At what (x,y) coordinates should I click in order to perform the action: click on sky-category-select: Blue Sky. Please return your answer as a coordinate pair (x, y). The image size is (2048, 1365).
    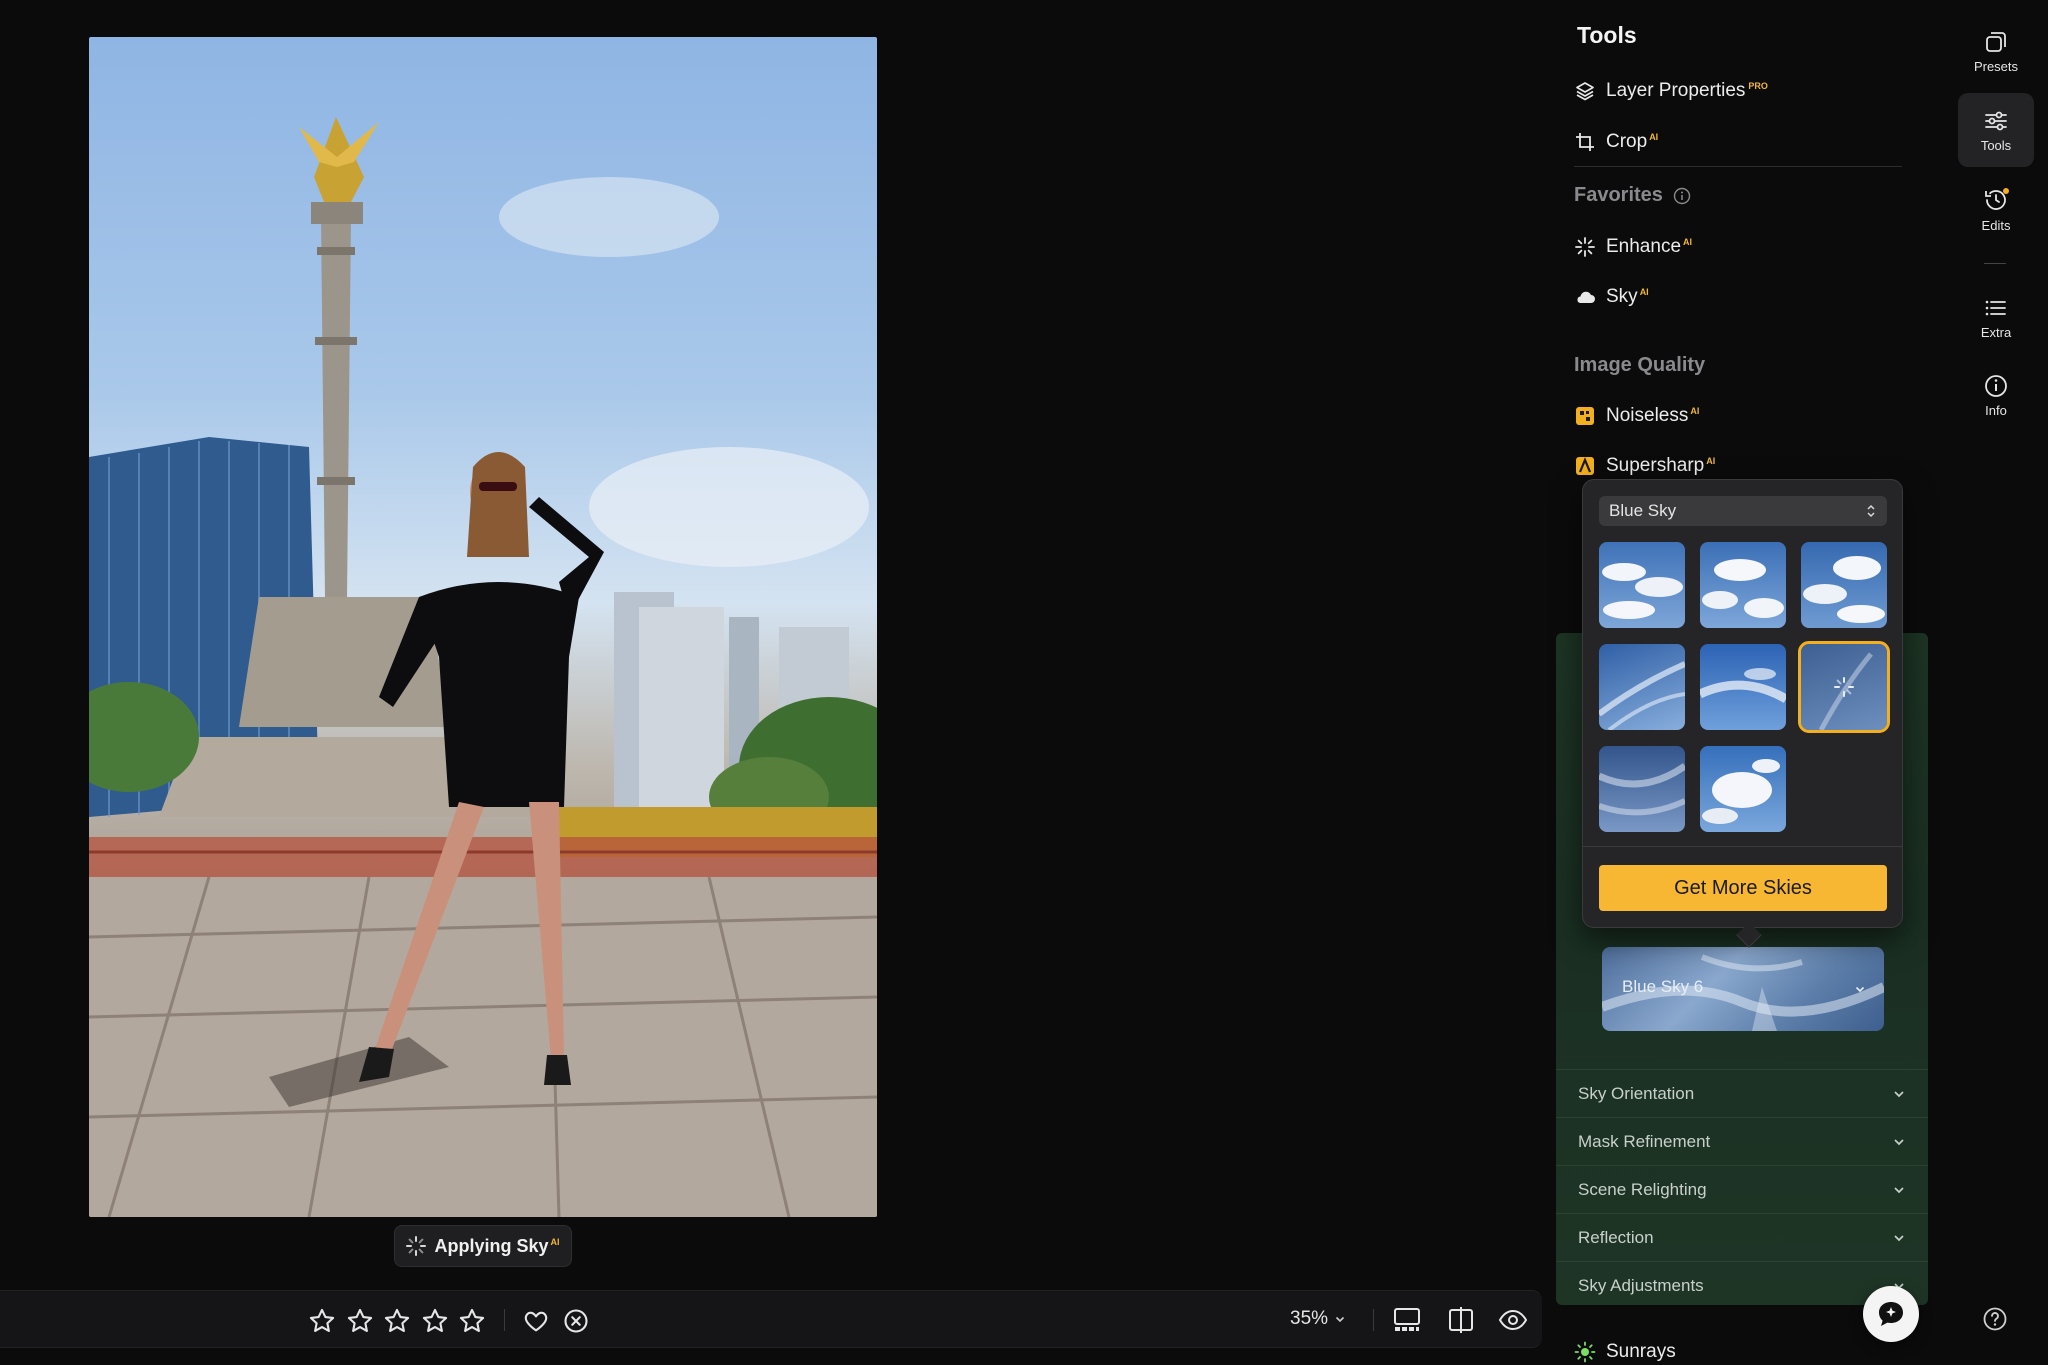
    Looking at the image, I should click on (1743, 511).